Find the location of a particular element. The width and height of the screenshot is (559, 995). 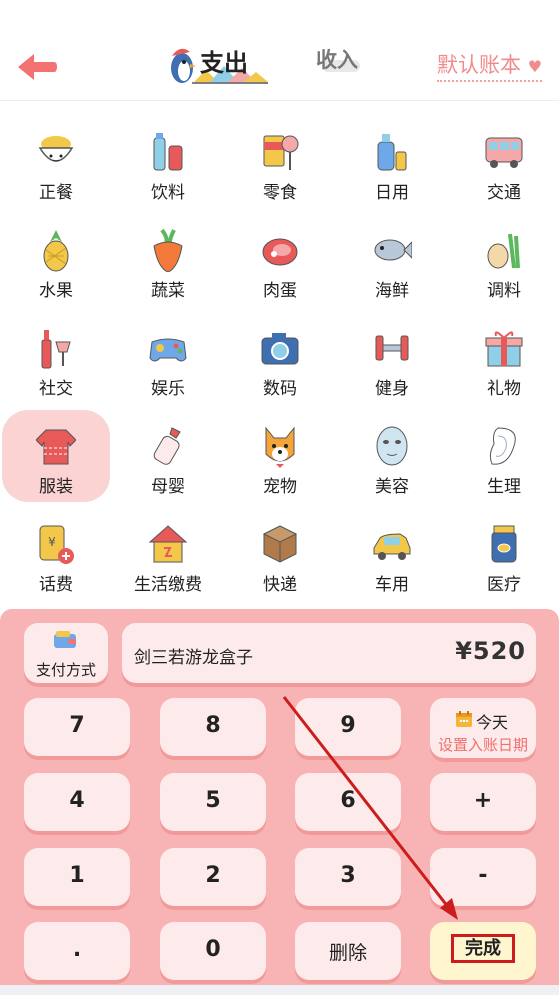

memo-amount-field: 剑三若游龙盒子 ¥520 is located at coordinates (329, 653).